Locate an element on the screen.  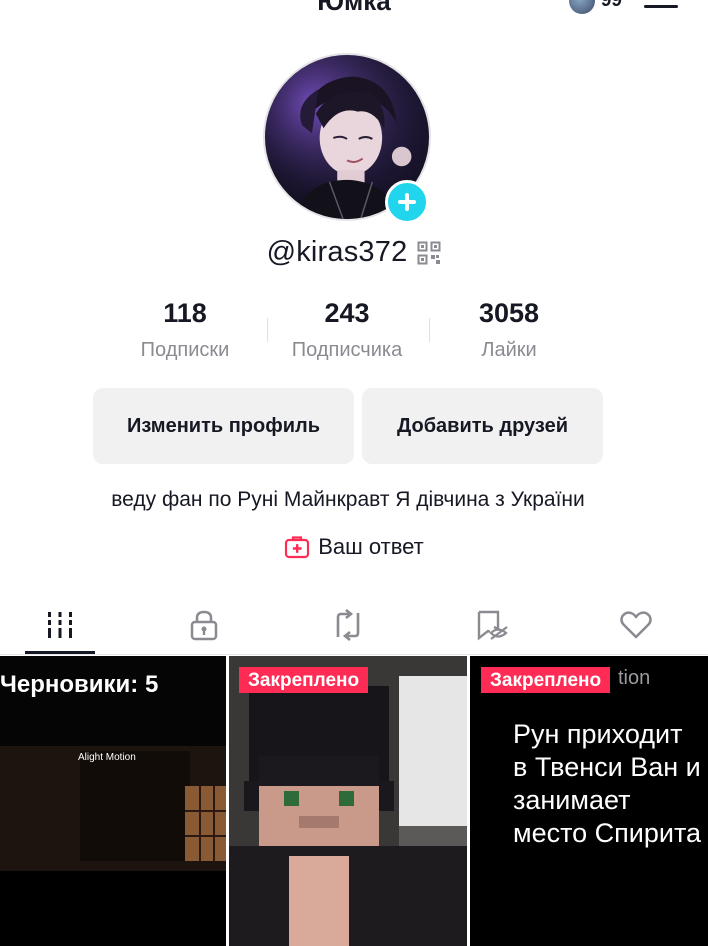
username: @kiras372 is located at coordinates (337, 252).